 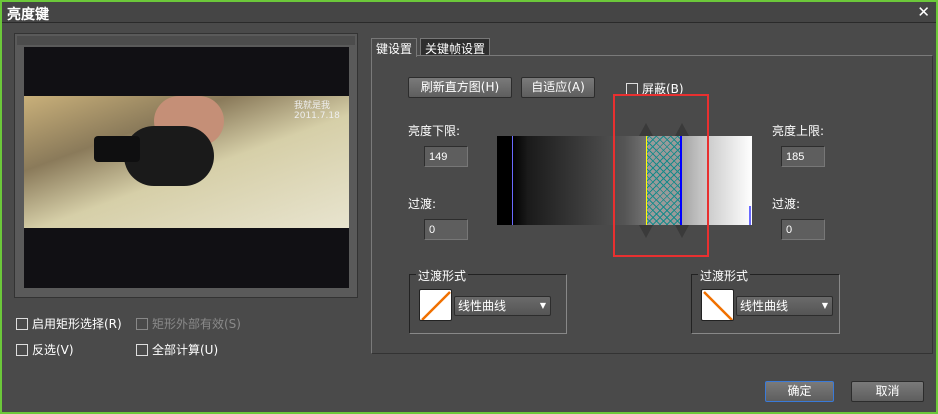 What do you see at coordinates (317, 111) in the screenshot?
I see `video-caption: 我就是我 2011.7.18` at bounding box center [317, 111].